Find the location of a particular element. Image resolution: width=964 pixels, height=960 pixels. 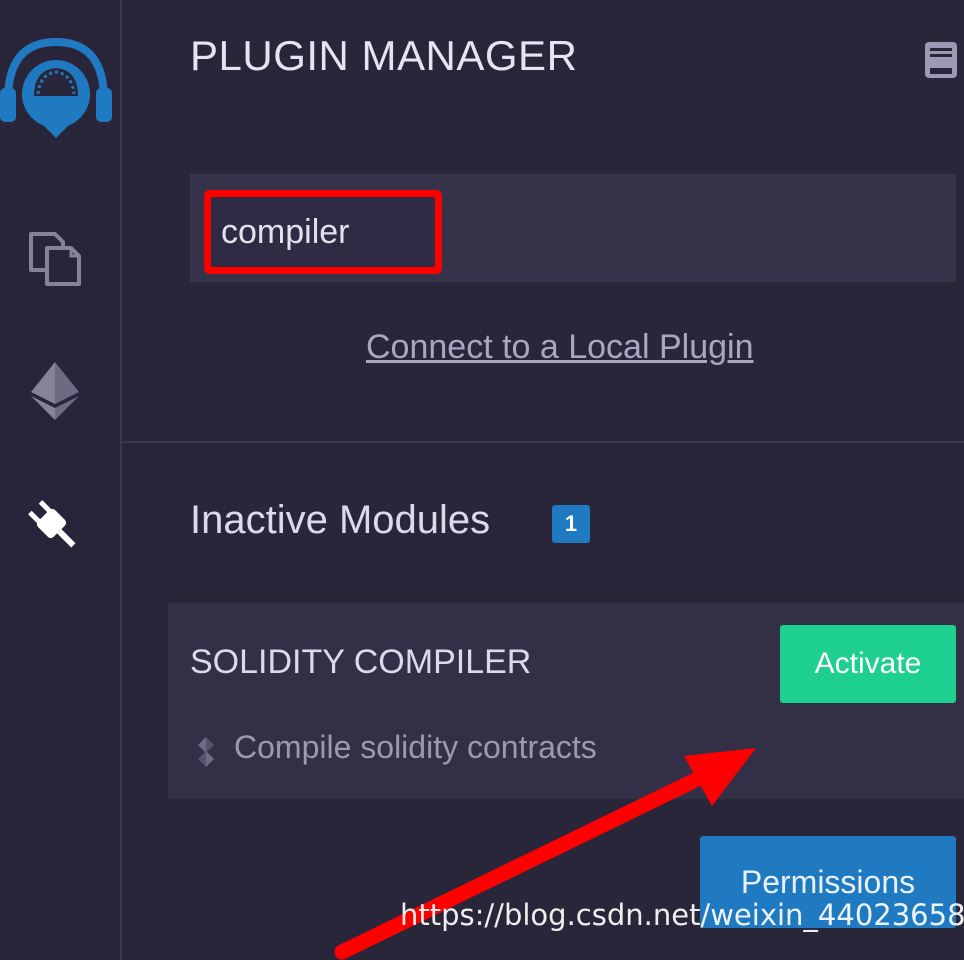

file-explorer-icon is located at coordinates (55, 257).